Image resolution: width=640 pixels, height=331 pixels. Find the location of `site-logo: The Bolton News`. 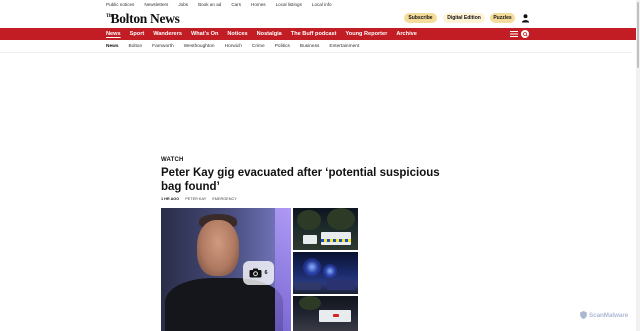

site-logo: The Bolton News is located at coordinates (143, 19).